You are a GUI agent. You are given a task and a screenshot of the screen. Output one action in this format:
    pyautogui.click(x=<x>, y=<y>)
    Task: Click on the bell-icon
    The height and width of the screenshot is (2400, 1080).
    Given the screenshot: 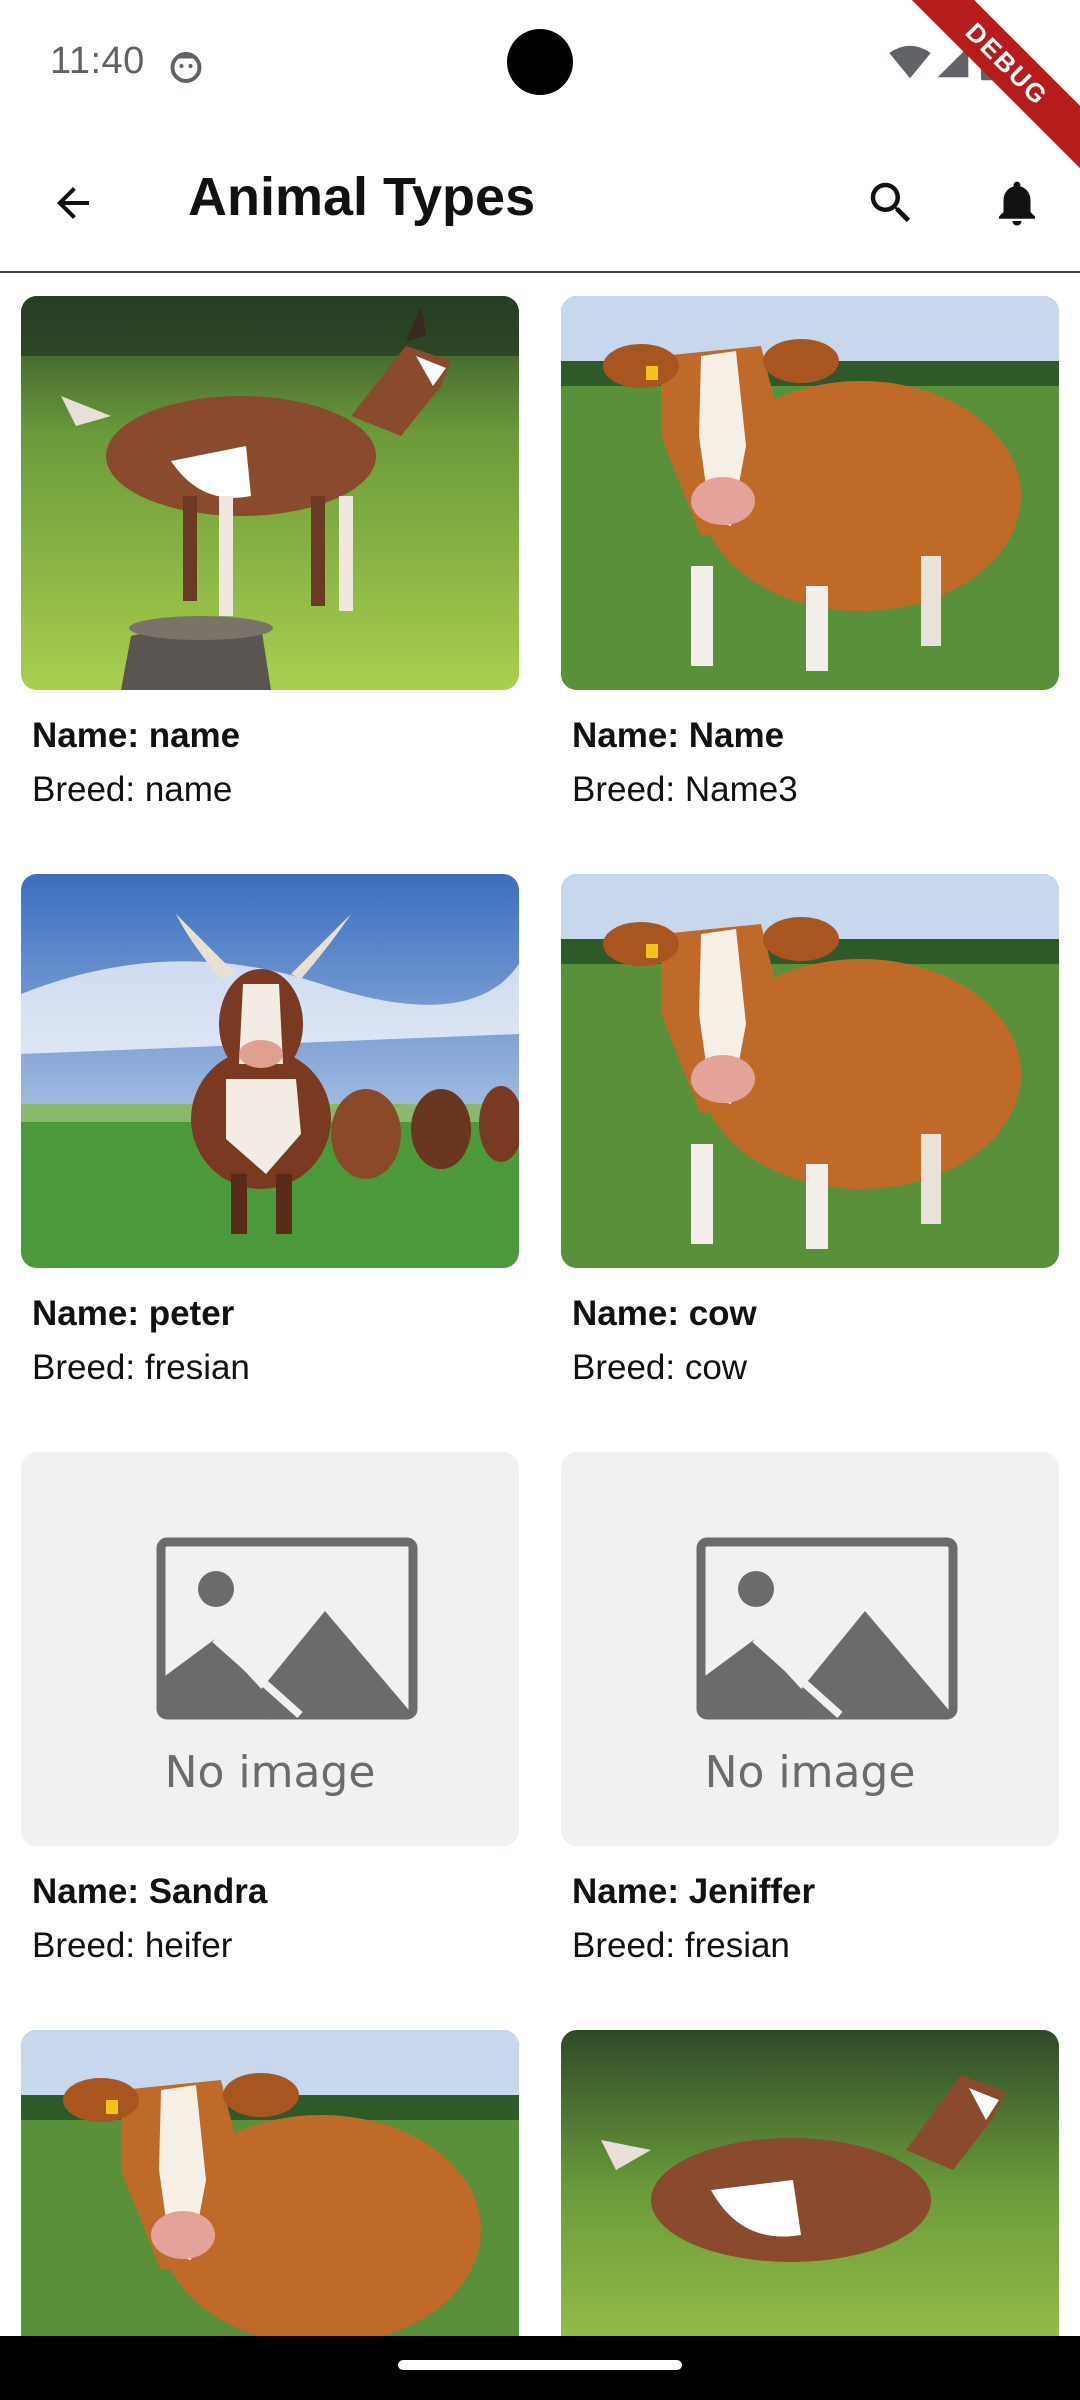 What is the action you would take?
    pyautogui.click(x=1017, y=203)
    